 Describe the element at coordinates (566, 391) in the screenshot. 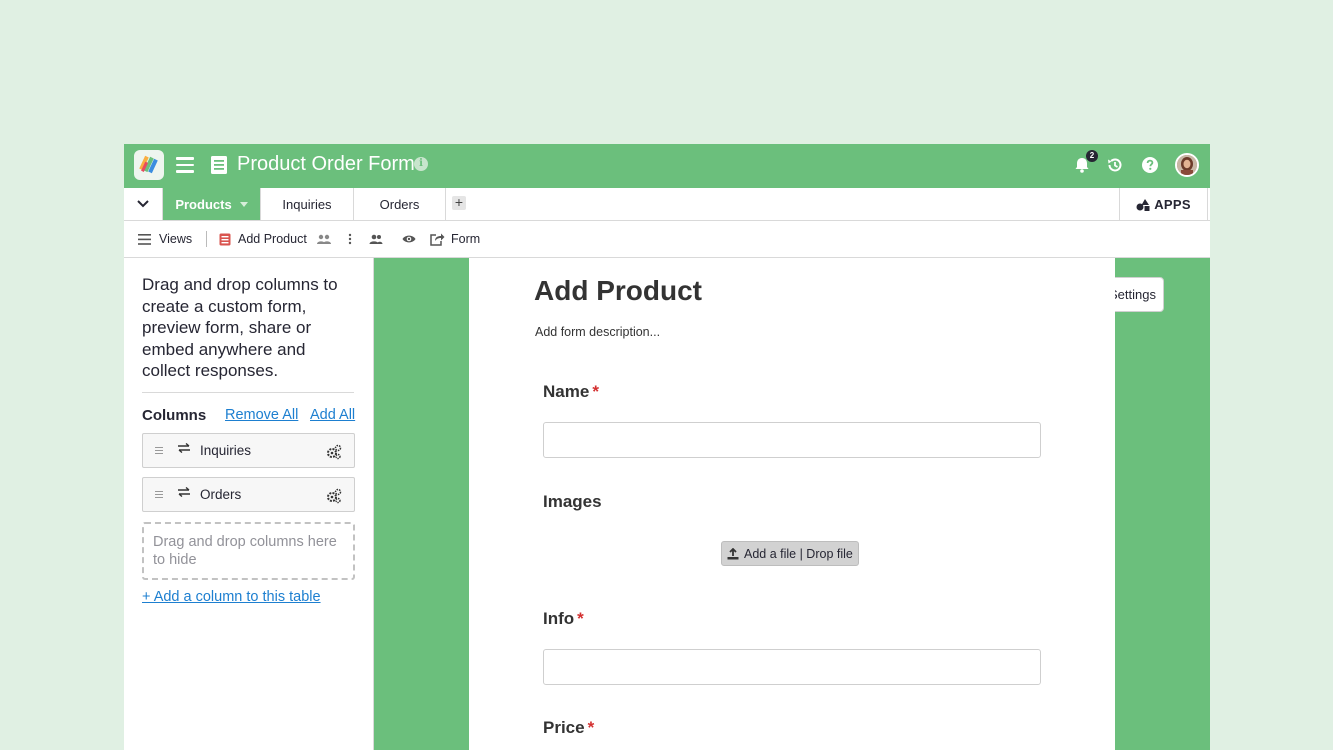

I see `field-label-text: Name` at that location.